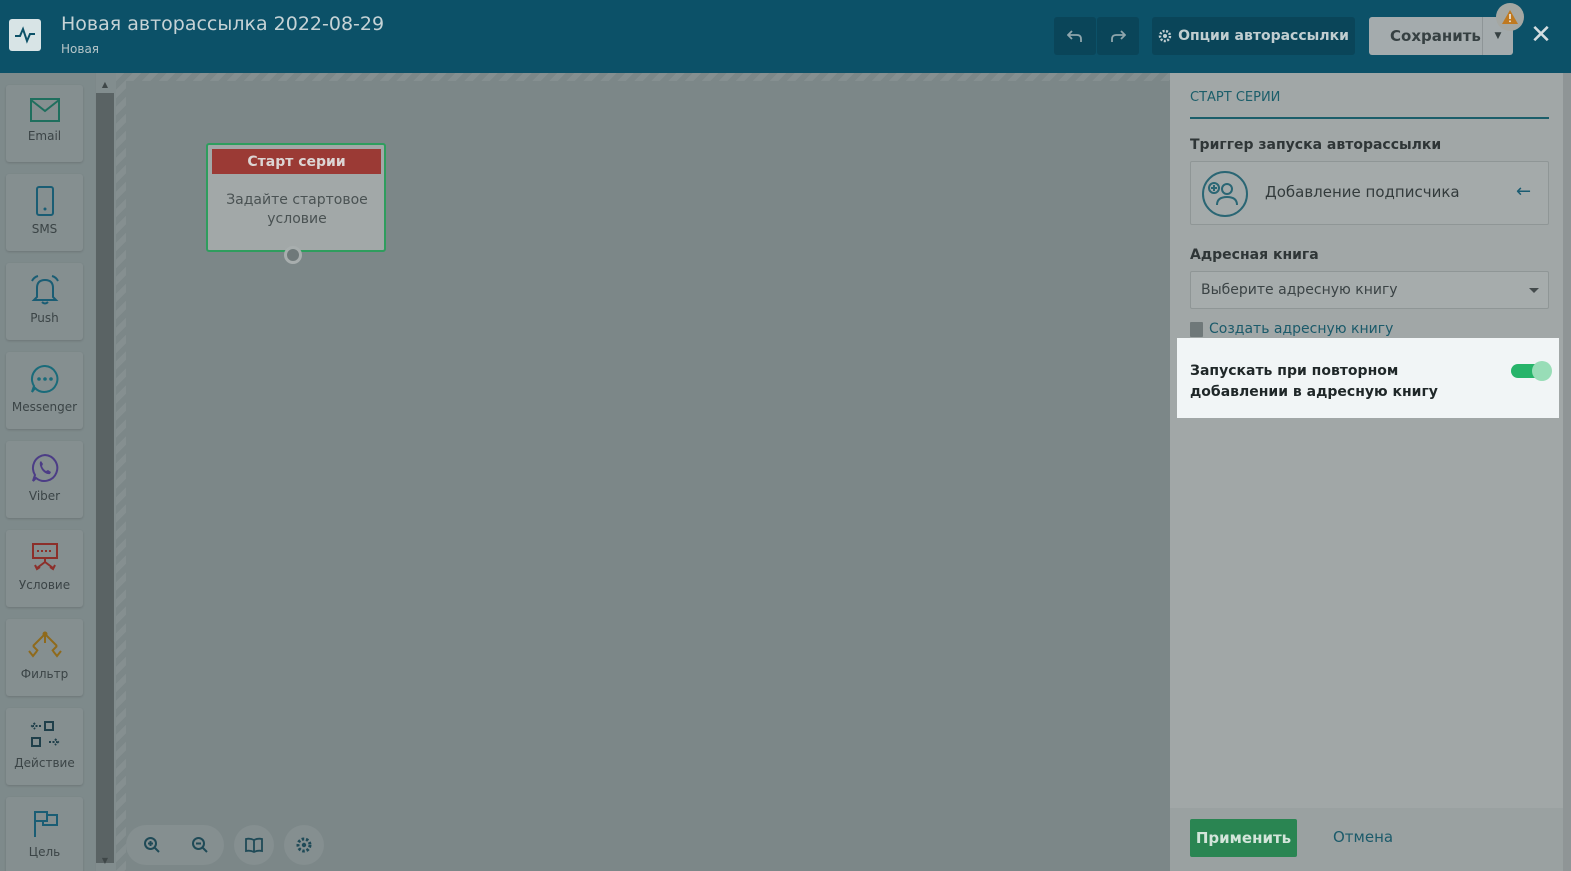  Describe the element at coordinates (1196, 329) in the screenshot. I see `address-book-icon` at that location.